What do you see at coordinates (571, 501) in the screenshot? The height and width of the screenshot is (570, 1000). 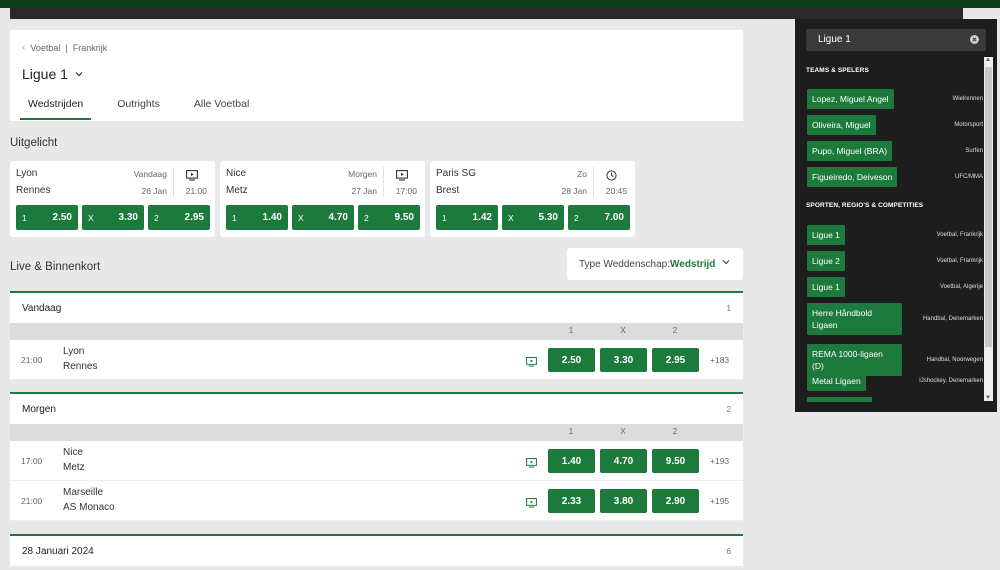 I see `odds-button: 2.33` at bounding box center [571, 501].